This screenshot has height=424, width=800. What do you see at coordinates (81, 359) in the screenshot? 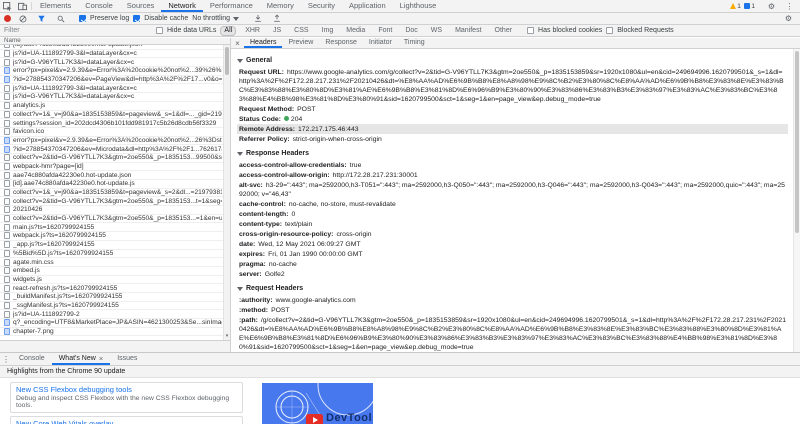
I see `drawer-tab: What's New` at bounding box center [81, 359].